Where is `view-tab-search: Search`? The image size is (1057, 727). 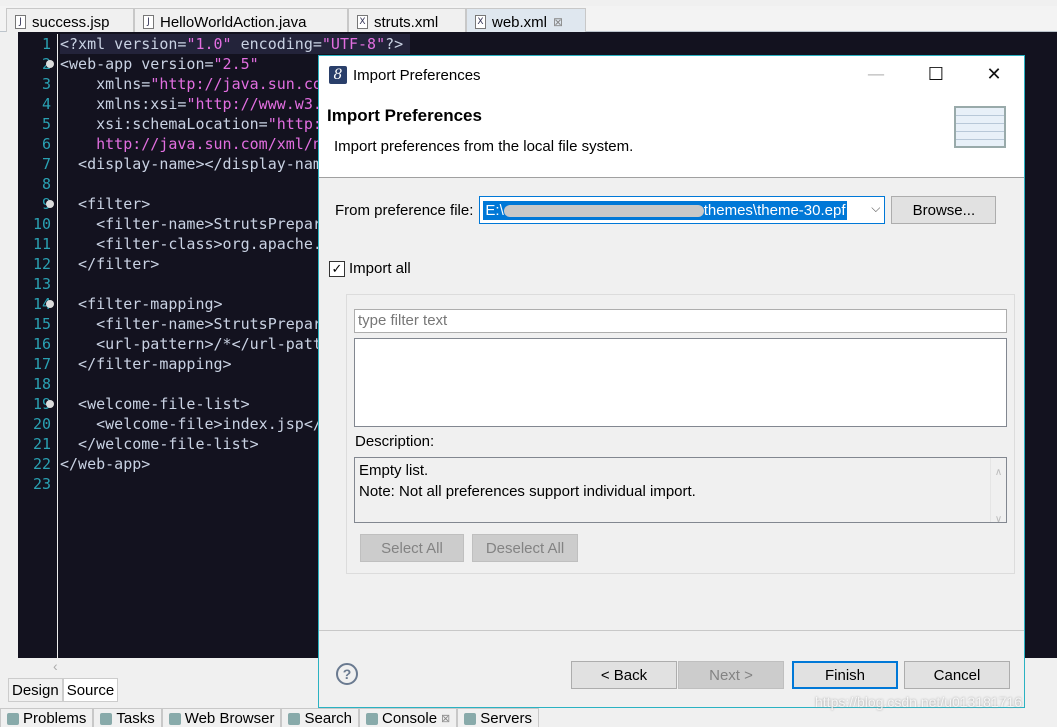 view-tab-search: Search is located at coordinates (320, 717).